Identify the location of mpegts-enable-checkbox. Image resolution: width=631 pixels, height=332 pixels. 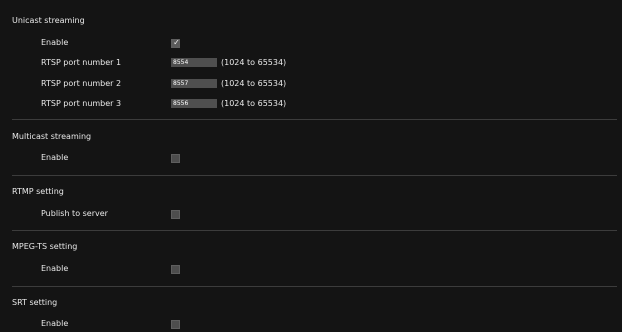
(175, 269).